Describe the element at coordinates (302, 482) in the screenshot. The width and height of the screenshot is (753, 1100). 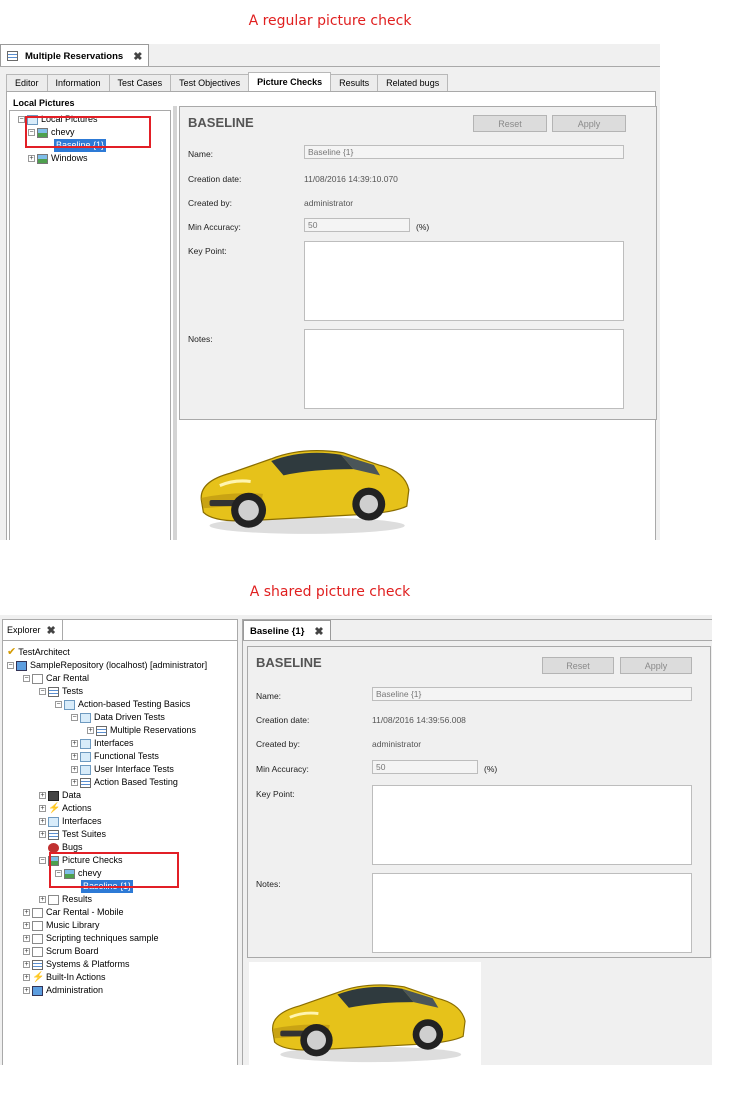
I see `car-image` at that location.